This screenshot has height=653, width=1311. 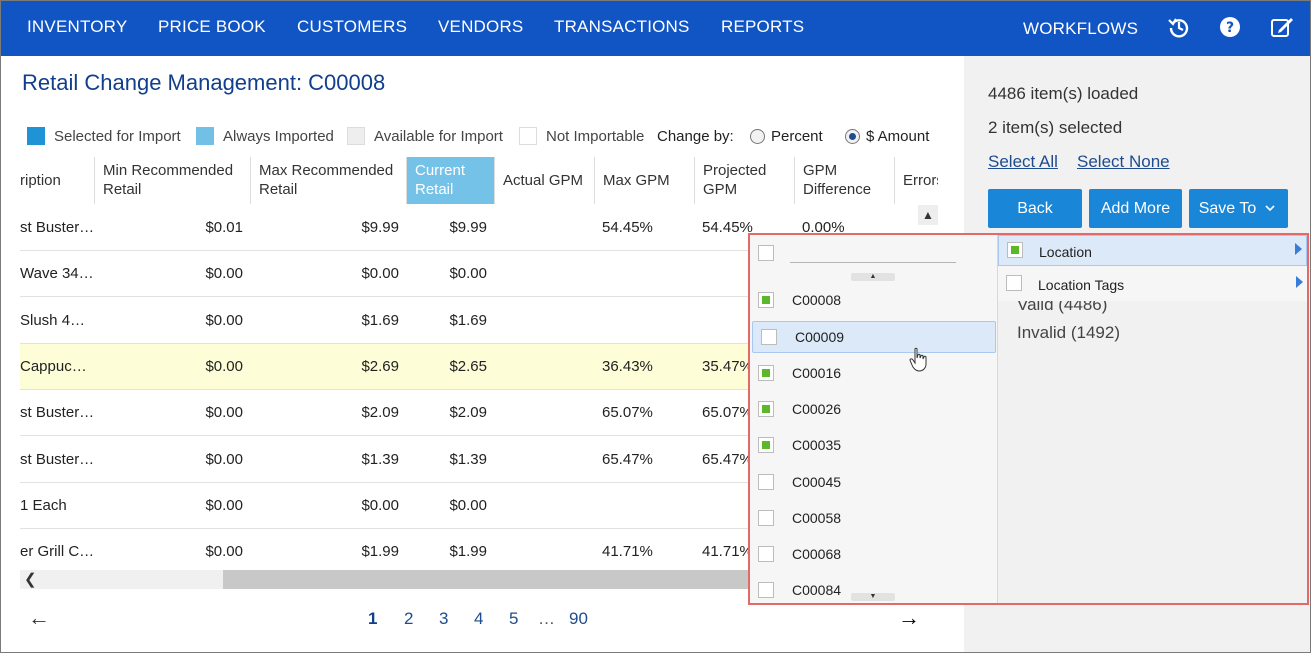 I want to click on edit-icon, so click(x=1282, y=27).